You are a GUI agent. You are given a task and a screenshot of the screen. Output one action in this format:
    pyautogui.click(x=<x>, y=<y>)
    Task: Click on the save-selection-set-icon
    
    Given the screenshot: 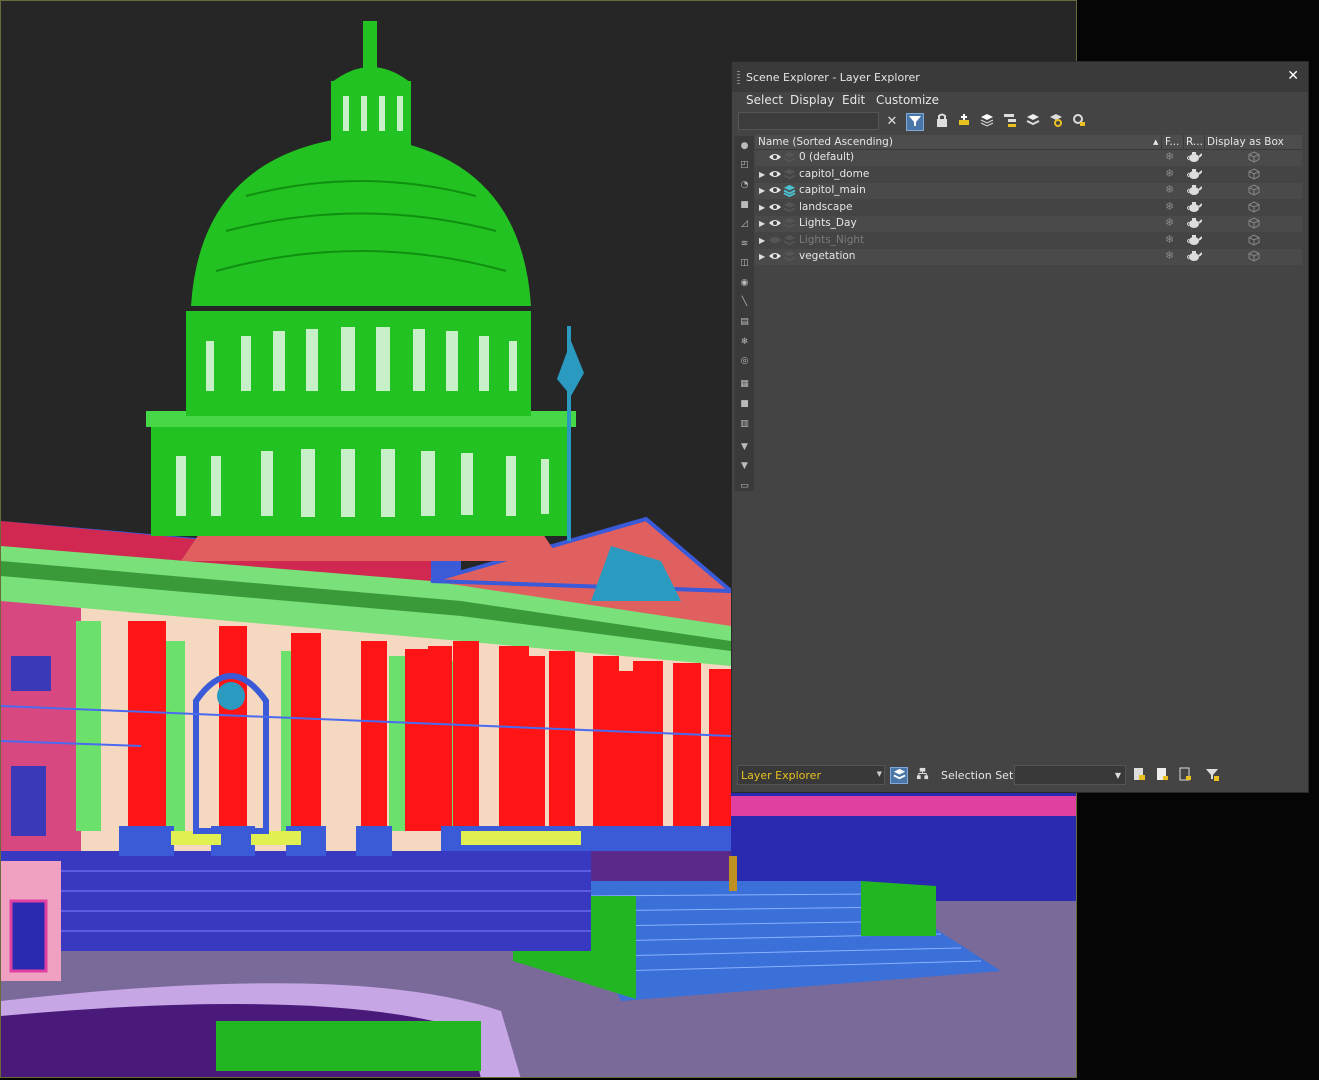 What is the action you would take?
    pyautogui.click(x=1185, y=775)
    